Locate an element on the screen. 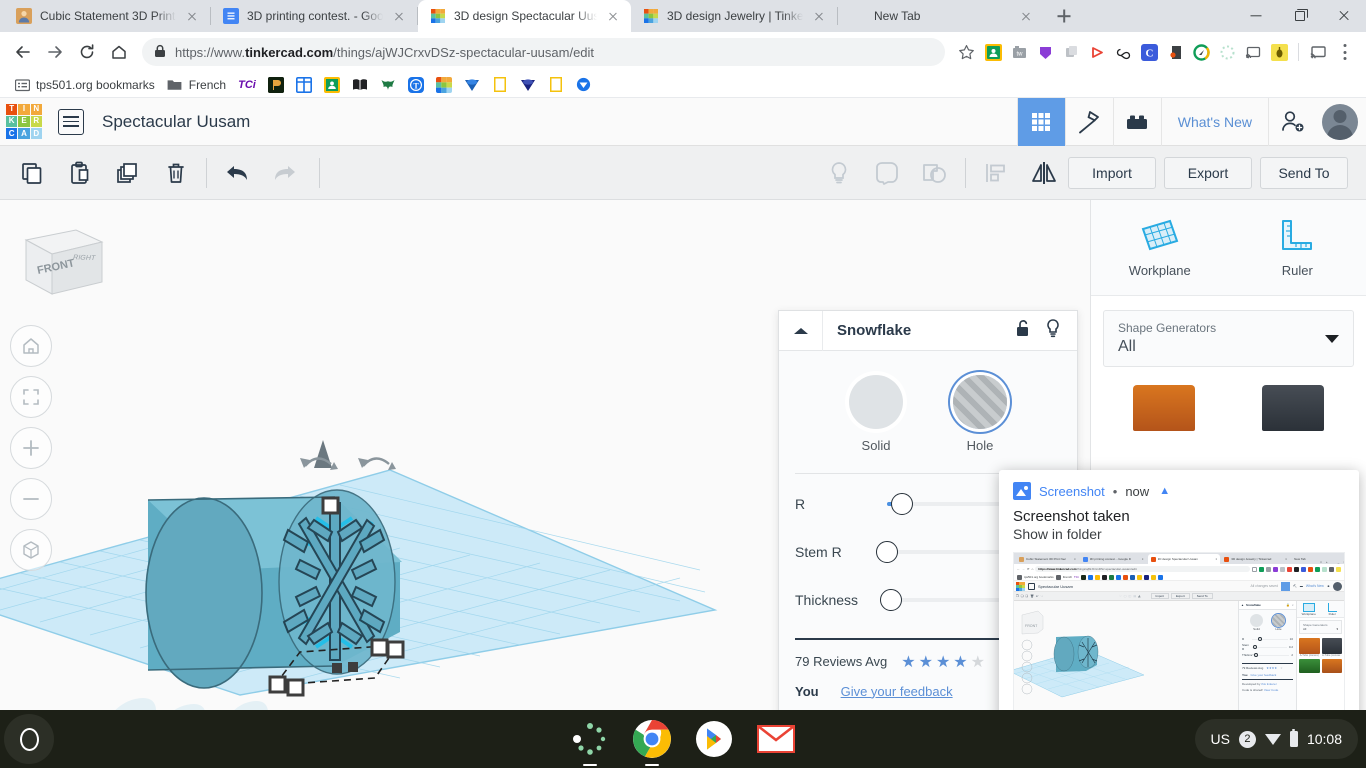  bookmark-item: tps501.org bookmarks is located at coordinates (86, 85).